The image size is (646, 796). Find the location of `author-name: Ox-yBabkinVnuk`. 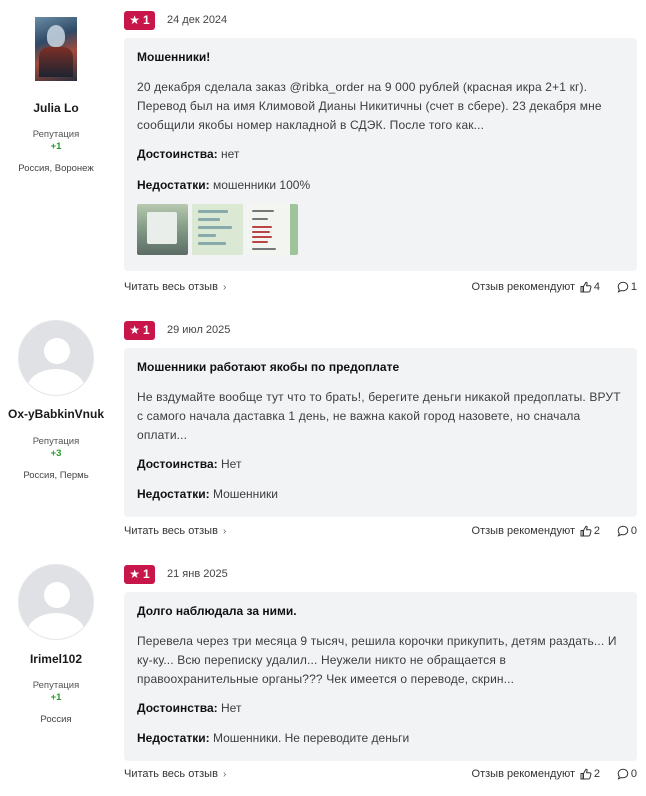

author-name: Ox-yBabkinVnuk is located at coordinates (56, 414).